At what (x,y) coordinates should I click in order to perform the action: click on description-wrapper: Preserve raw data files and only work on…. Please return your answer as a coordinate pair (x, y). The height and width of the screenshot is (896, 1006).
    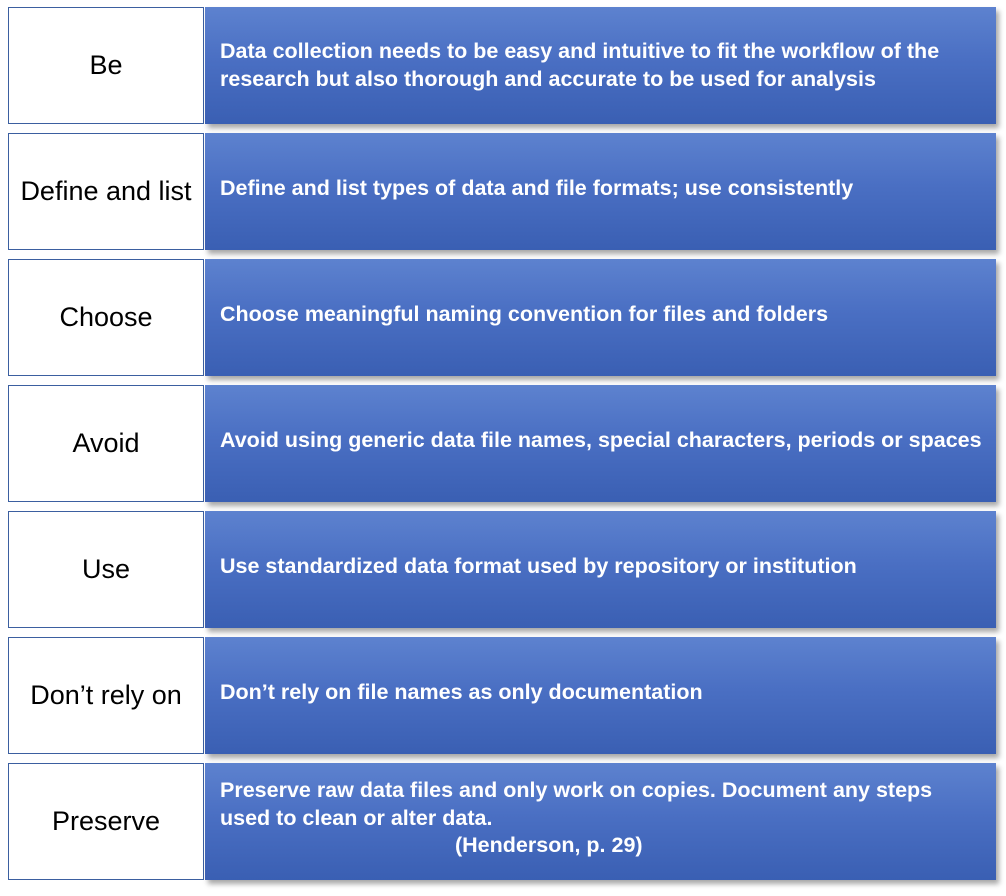
    Looking at the image, I should click on (601, 819).